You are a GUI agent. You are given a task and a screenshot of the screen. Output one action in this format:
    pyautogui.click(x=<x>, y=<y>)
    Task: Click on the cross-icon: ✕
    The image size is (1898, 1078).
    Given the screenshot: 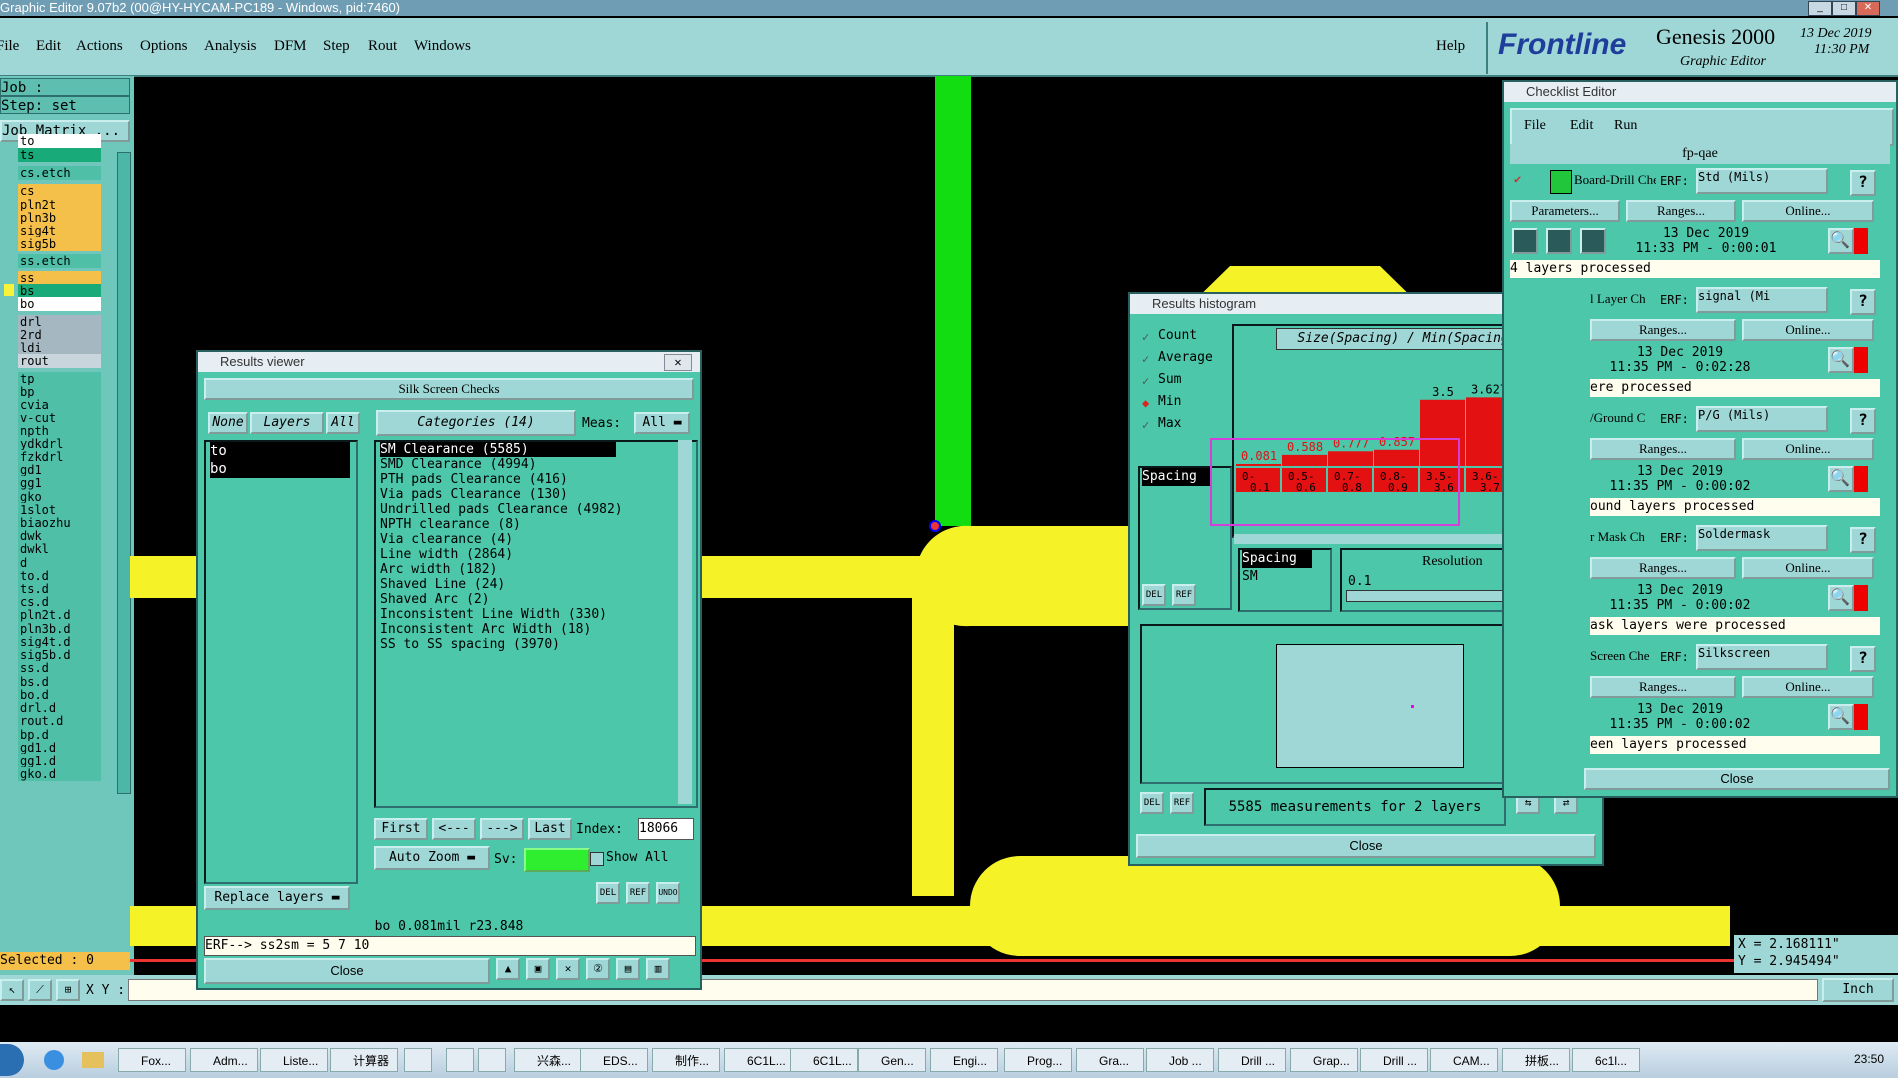 What is the action you would take?
    pyautogui.click(x=568, y=969)
    